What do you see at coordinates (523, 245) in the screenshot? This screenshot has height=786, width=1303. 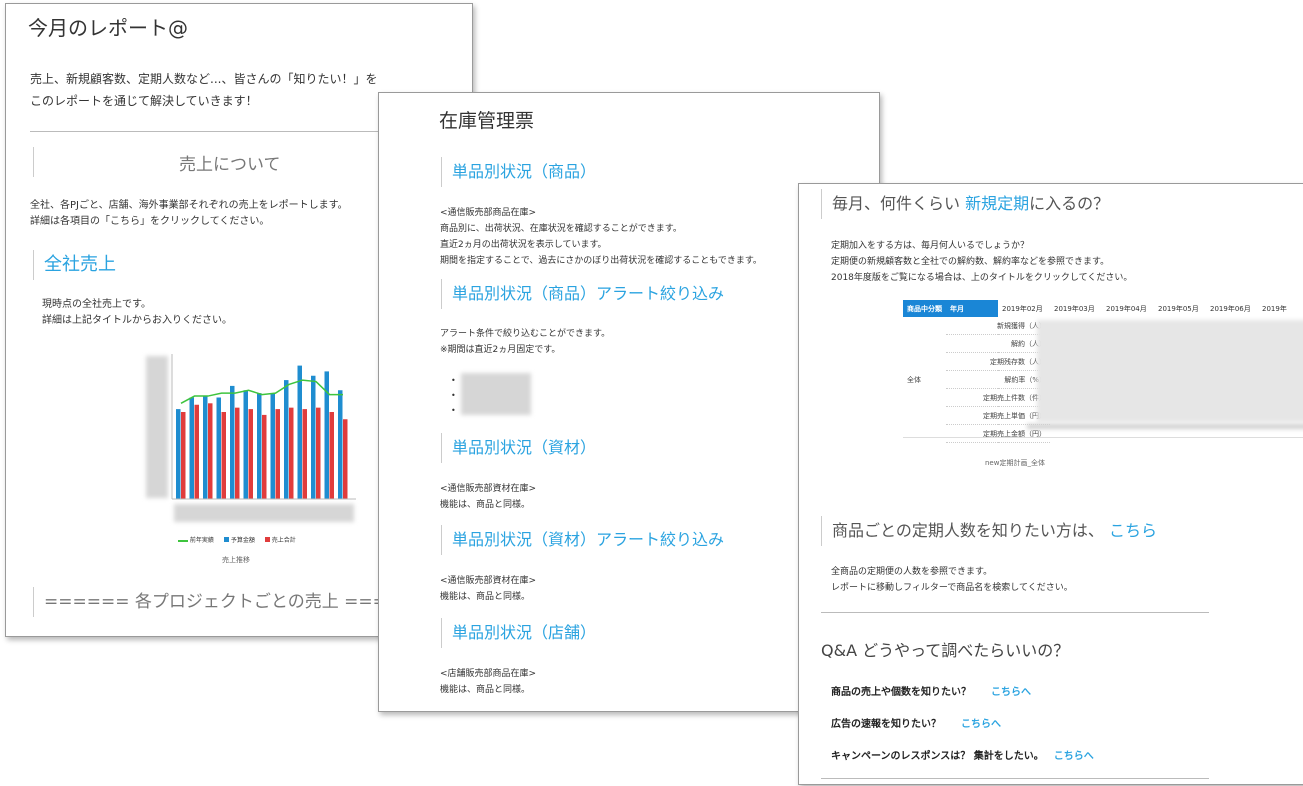 I see `desc-line: 直近2ヵ月の出荷状況を表示しています。` at bounding box center [523, 245].